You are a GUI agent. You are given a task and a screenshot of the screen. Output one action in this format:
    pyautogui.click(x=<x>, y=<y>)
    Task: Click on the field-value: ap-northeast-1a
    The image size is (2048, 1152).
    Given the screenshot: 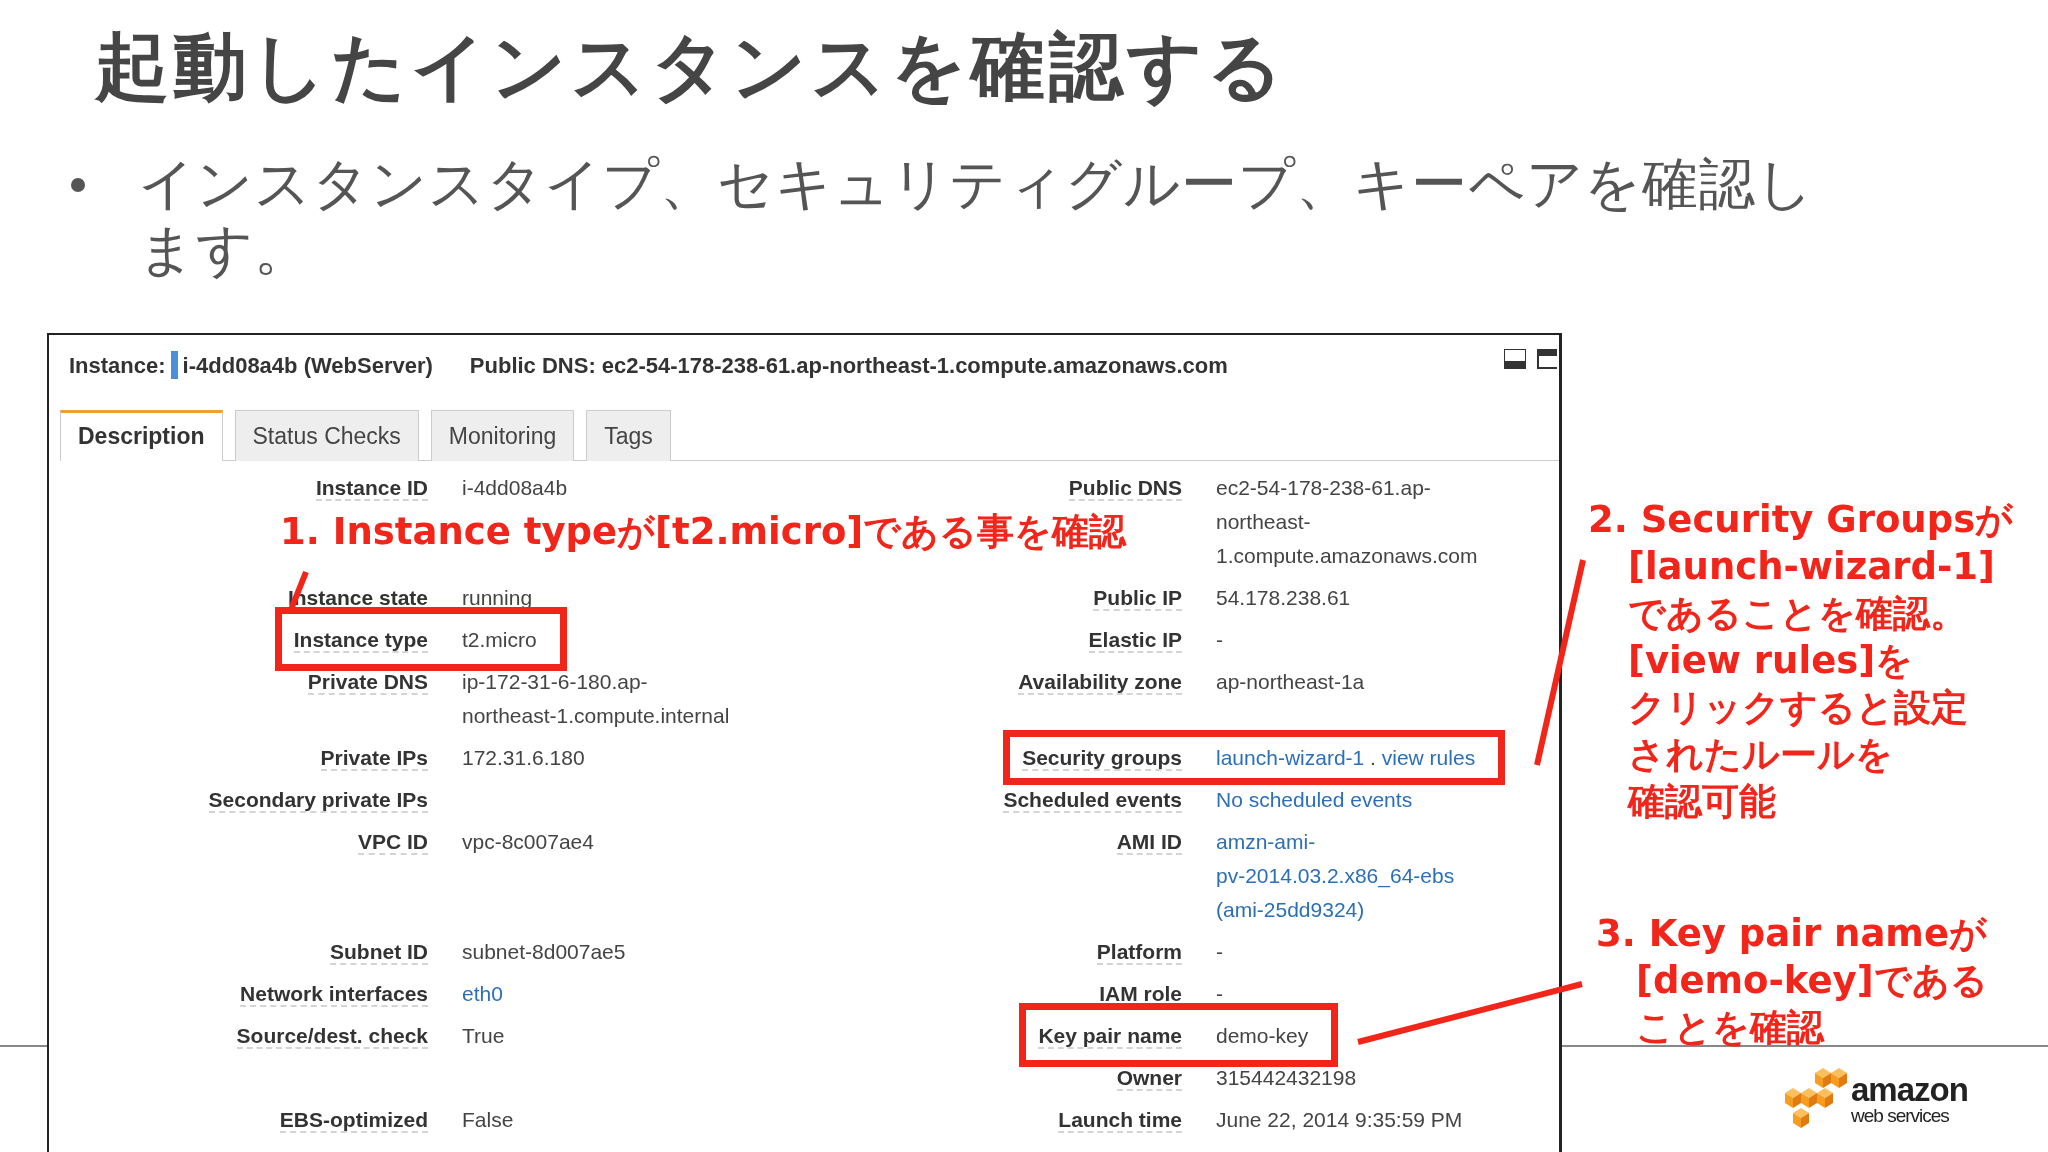 What is the action you would take?
    pyautogui.click(x=1290, y=681)
    